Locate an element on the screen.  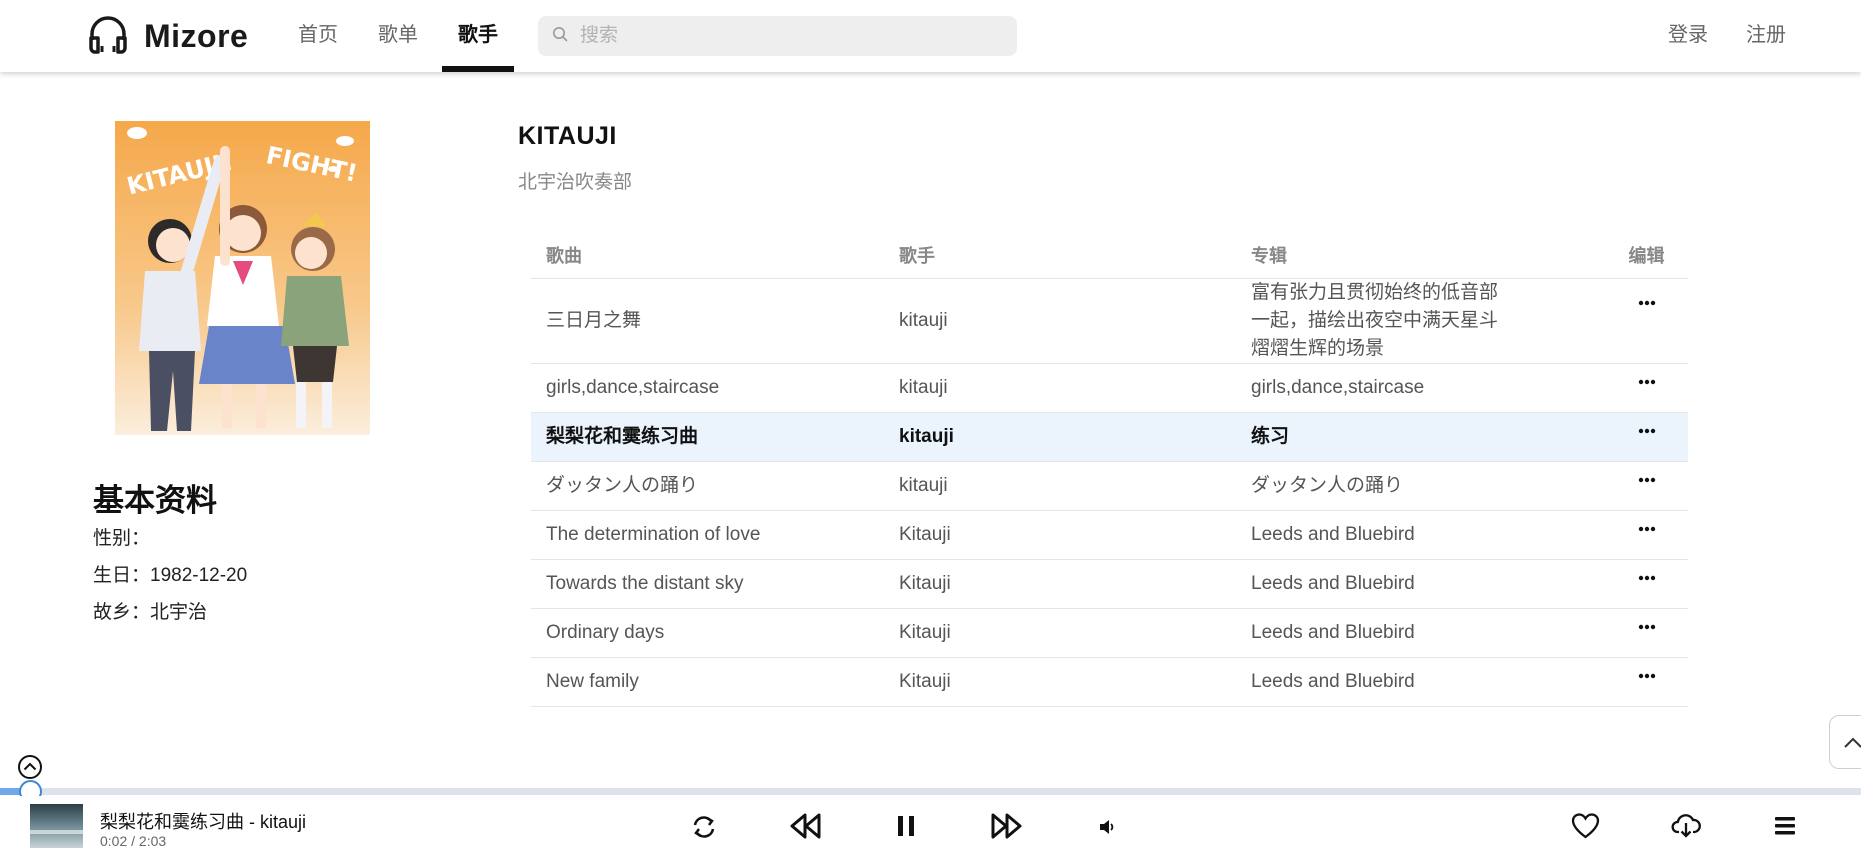
next-icon is located at coordinates (1006, 826).